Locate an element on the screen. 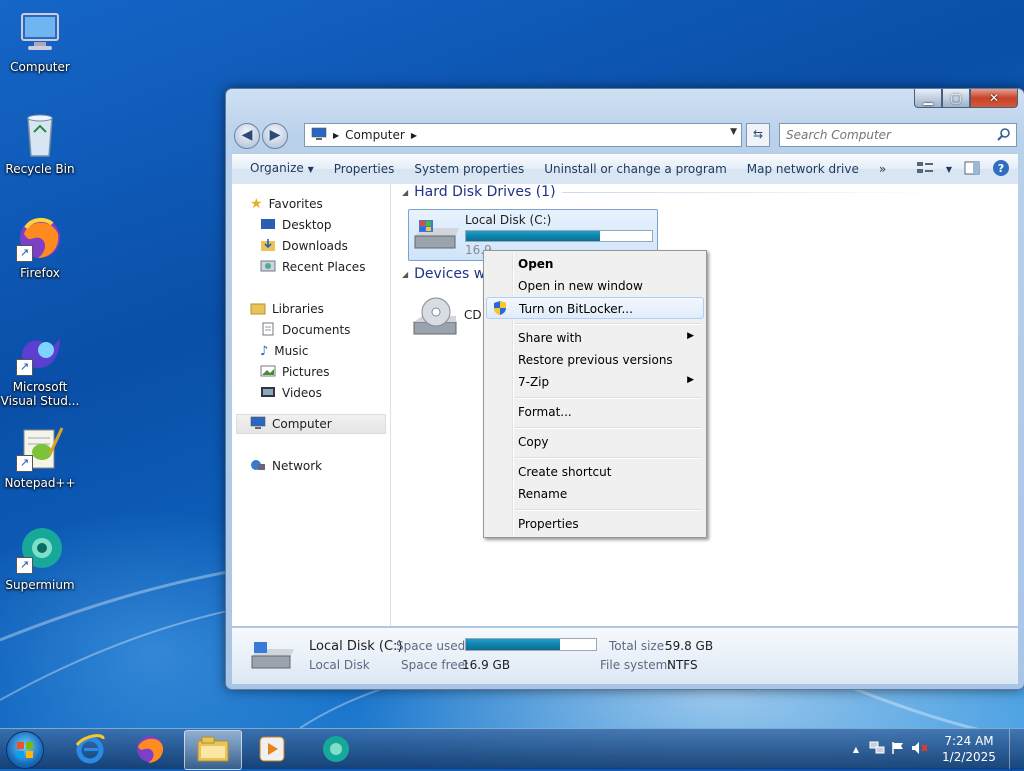 The image size is (1024, 771). menu-item-restore-previous-versions: Restore previous versions is located at coordinates (594, 360).